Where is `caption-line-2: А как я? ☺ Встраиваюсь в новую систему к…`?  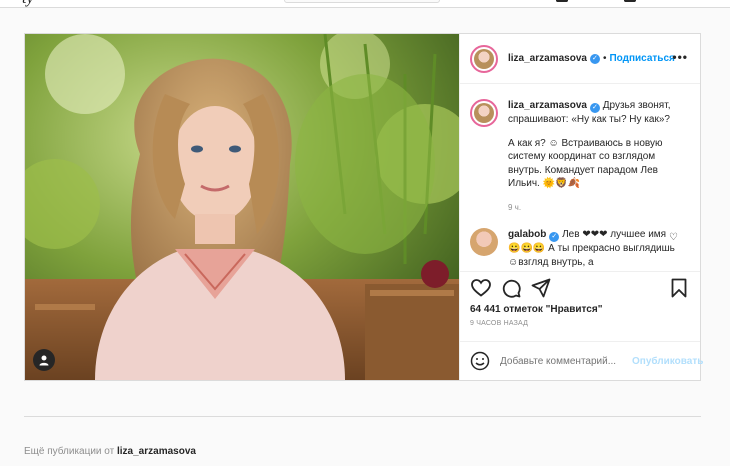 caption-line-2: А как я? ☺ Встраиваюсь в новую систему к… is located at coordinates (585, 163).